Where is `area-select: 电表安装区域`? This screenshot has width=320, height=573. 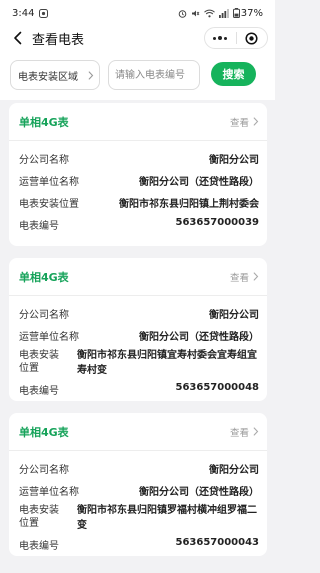
area-select: 电表安装区域 is located at coordinates (55, 75).